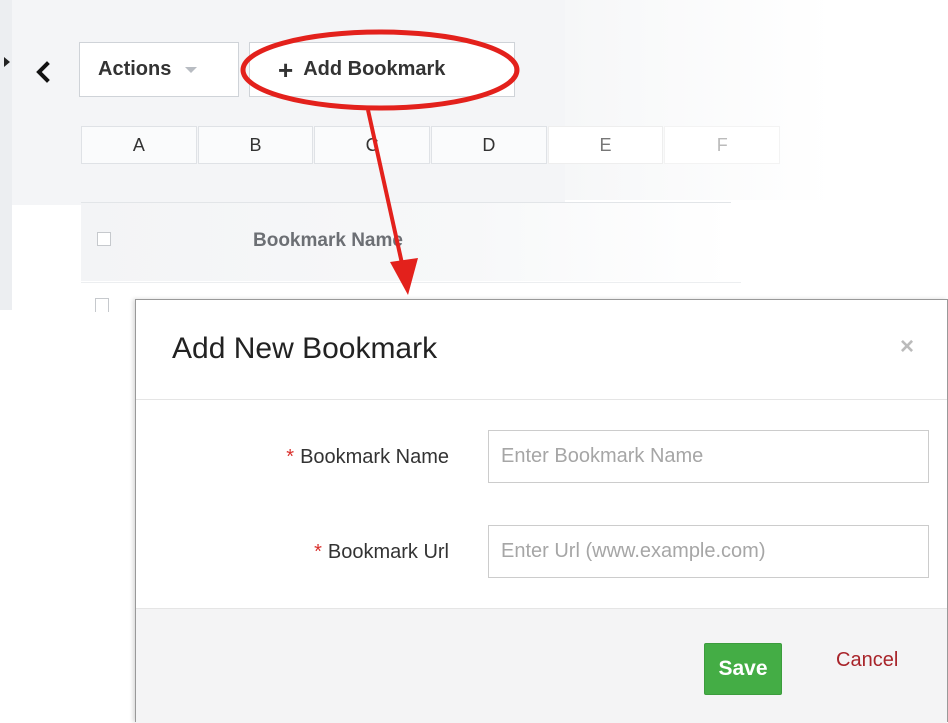 This screenshot has width=948, height=723. What do you see at coordinates (708, 551) in the screenshot?
I see `bookmark-url-input` at bounding box center [708, 551].